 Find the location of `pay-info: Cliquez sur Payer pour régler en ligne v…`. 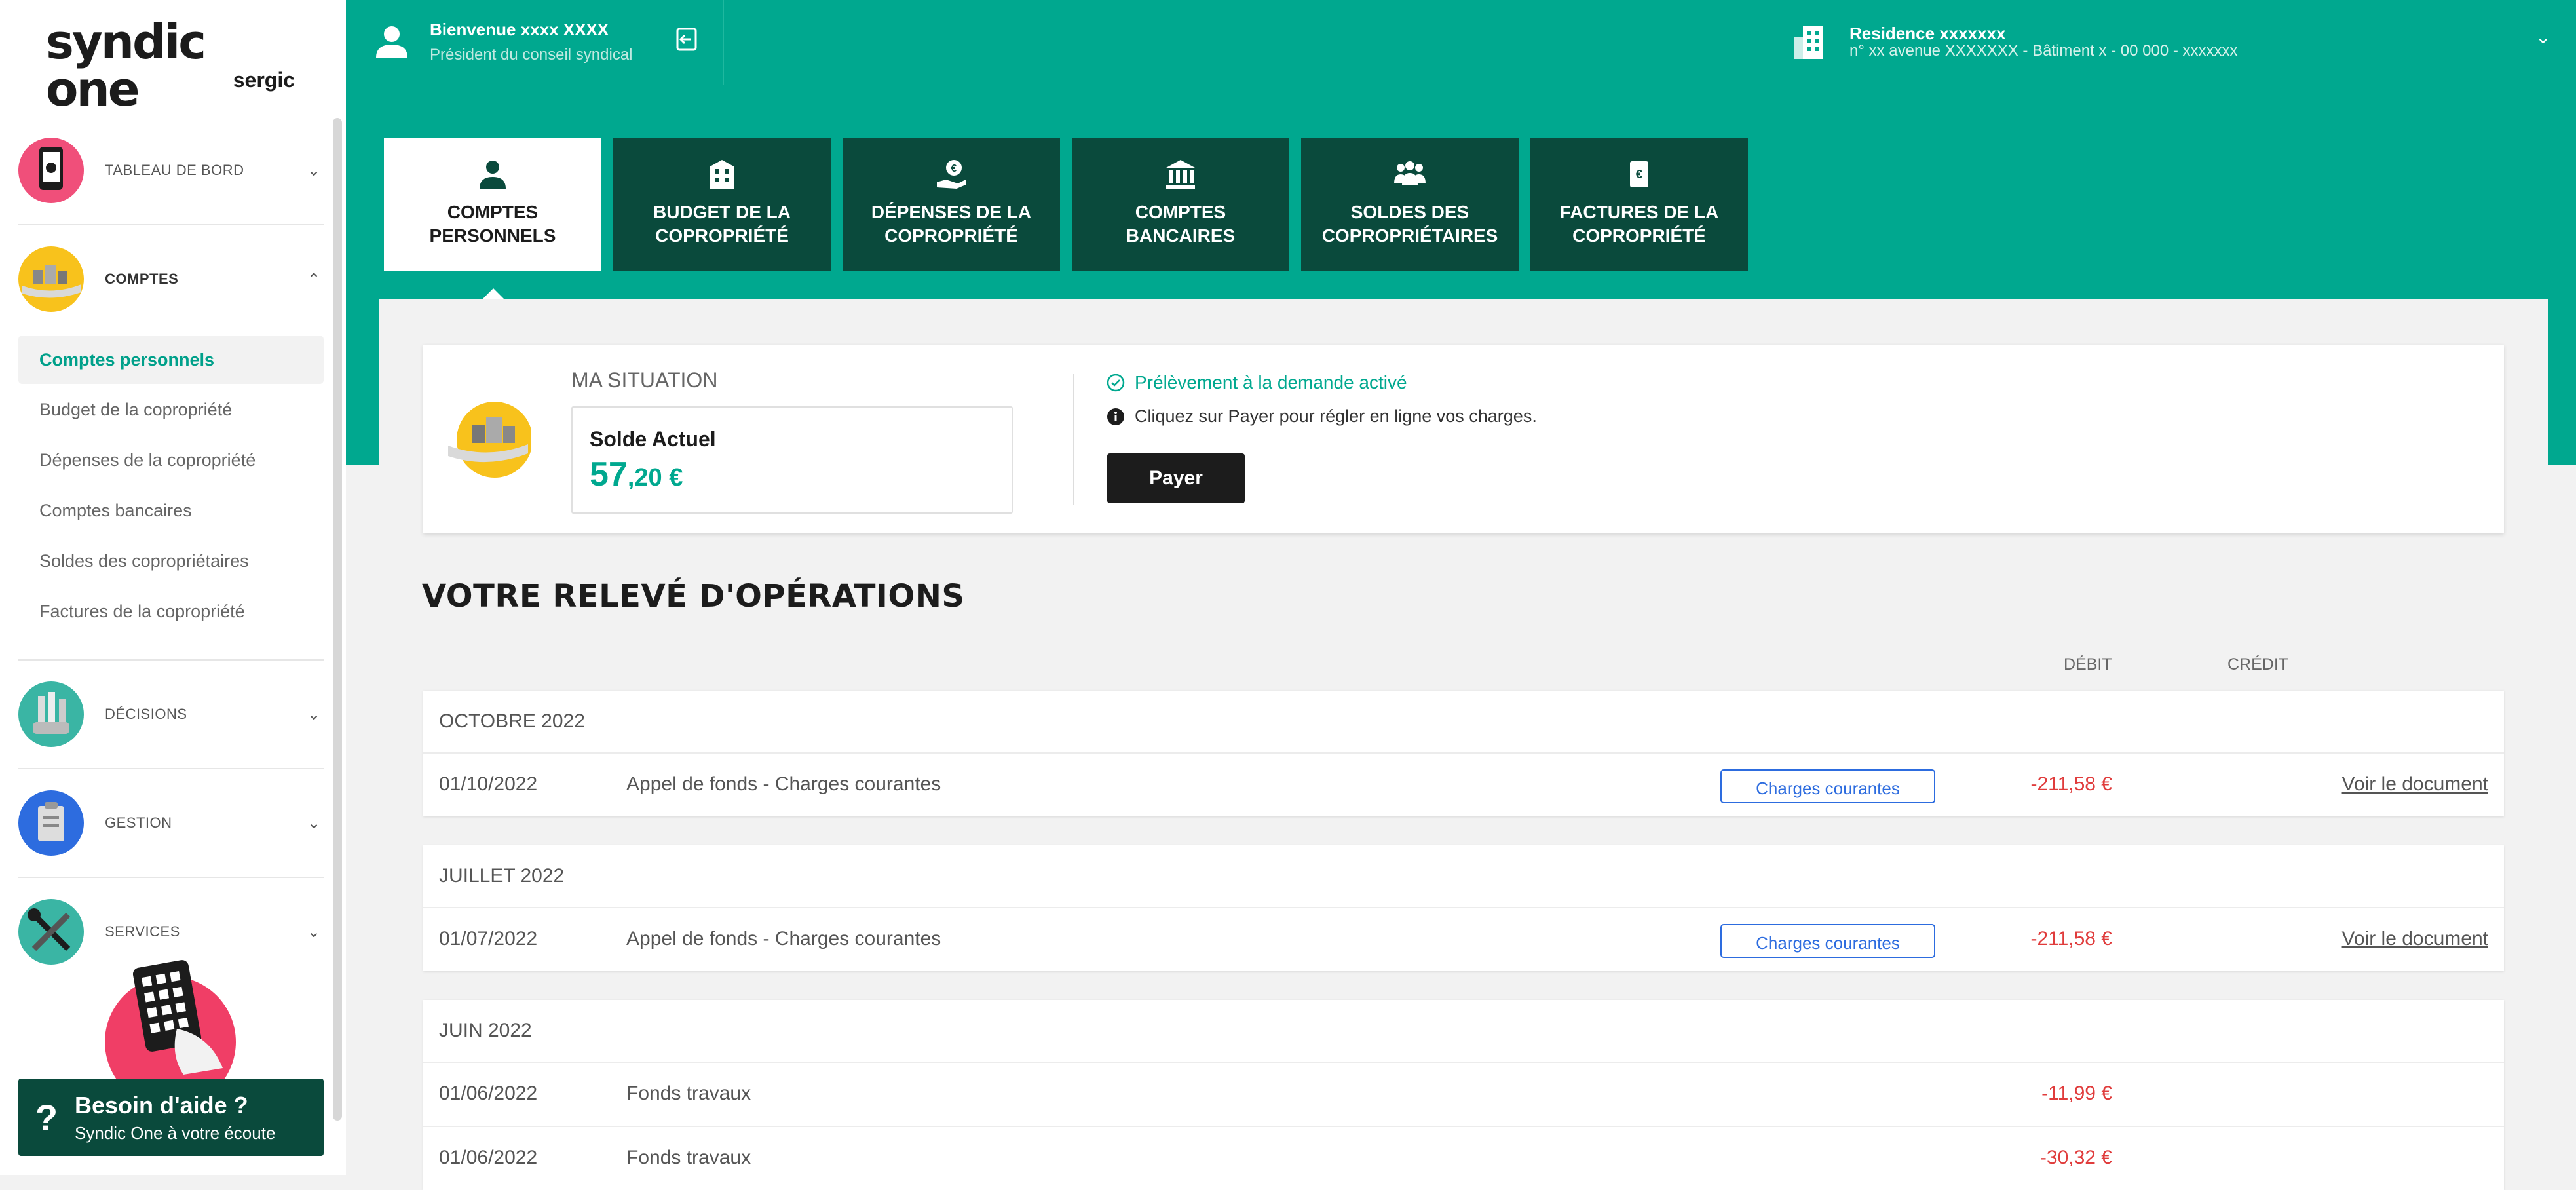

pay-info: Cliquez sur Payer pour régler en ligne v… is located at coordinates (1322, 416).